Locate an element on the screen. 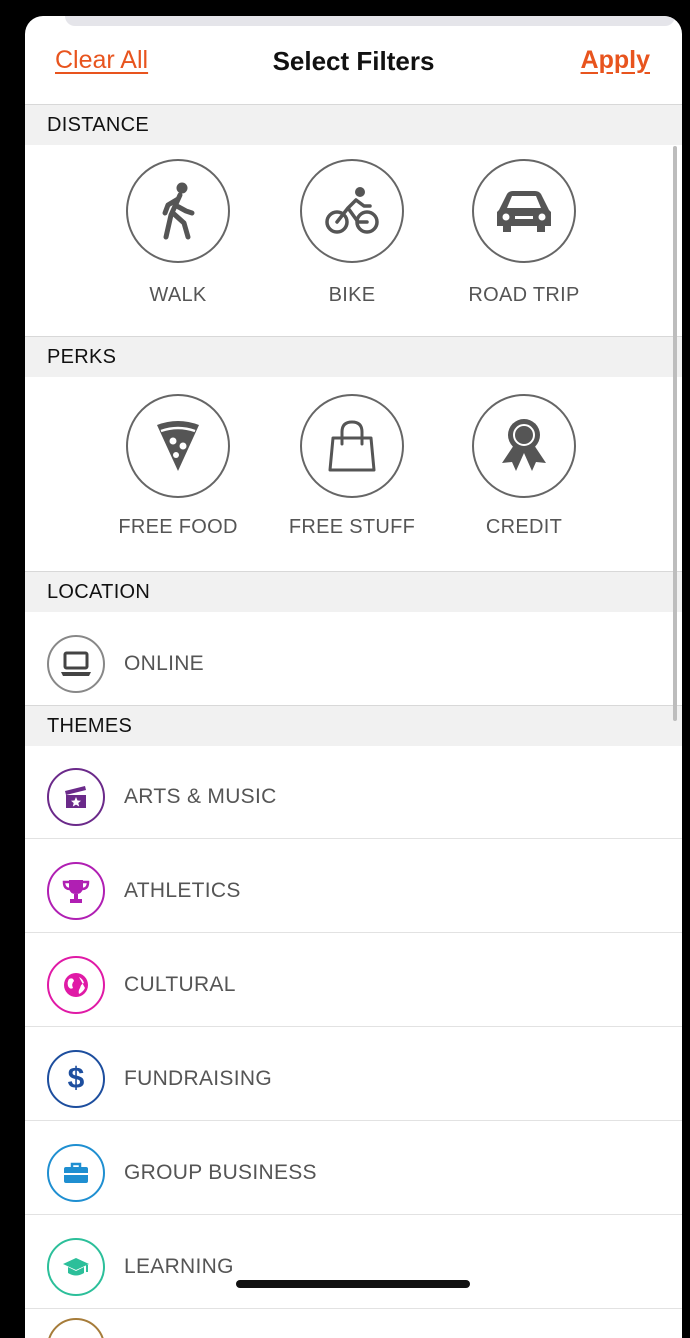 This screenshot has width=690, height=1338. section-header-location: LOCATION is located at coordinates (353, 591).